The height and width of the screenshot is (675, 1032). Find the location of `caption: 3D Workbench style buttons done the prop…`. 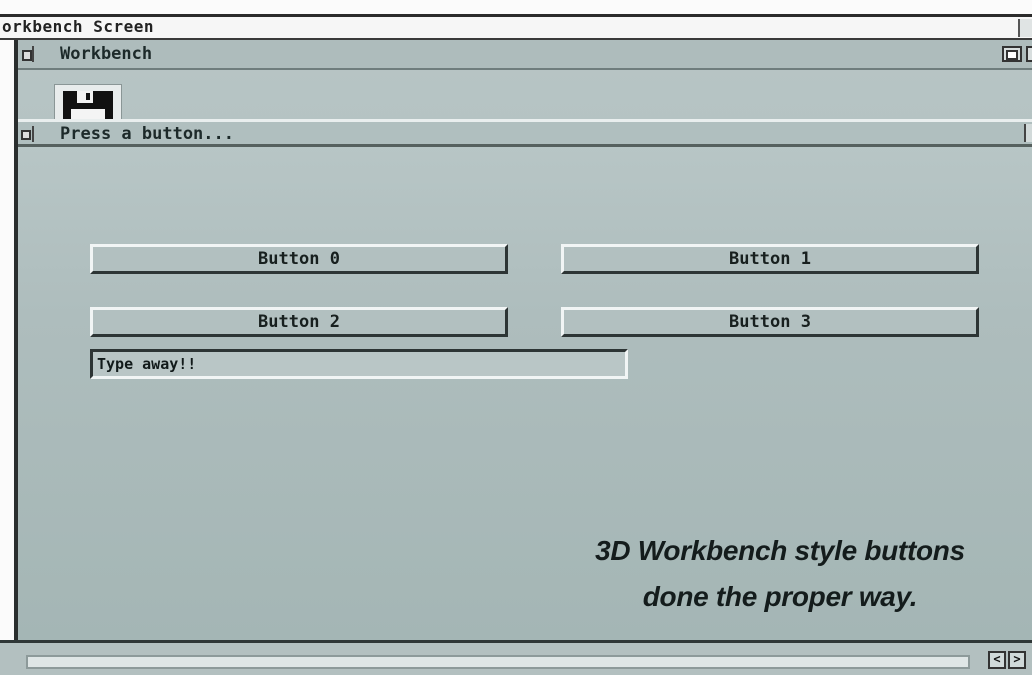

caption: 3D Workbench style buttons done the prop… is located at coordinates (776, 574).